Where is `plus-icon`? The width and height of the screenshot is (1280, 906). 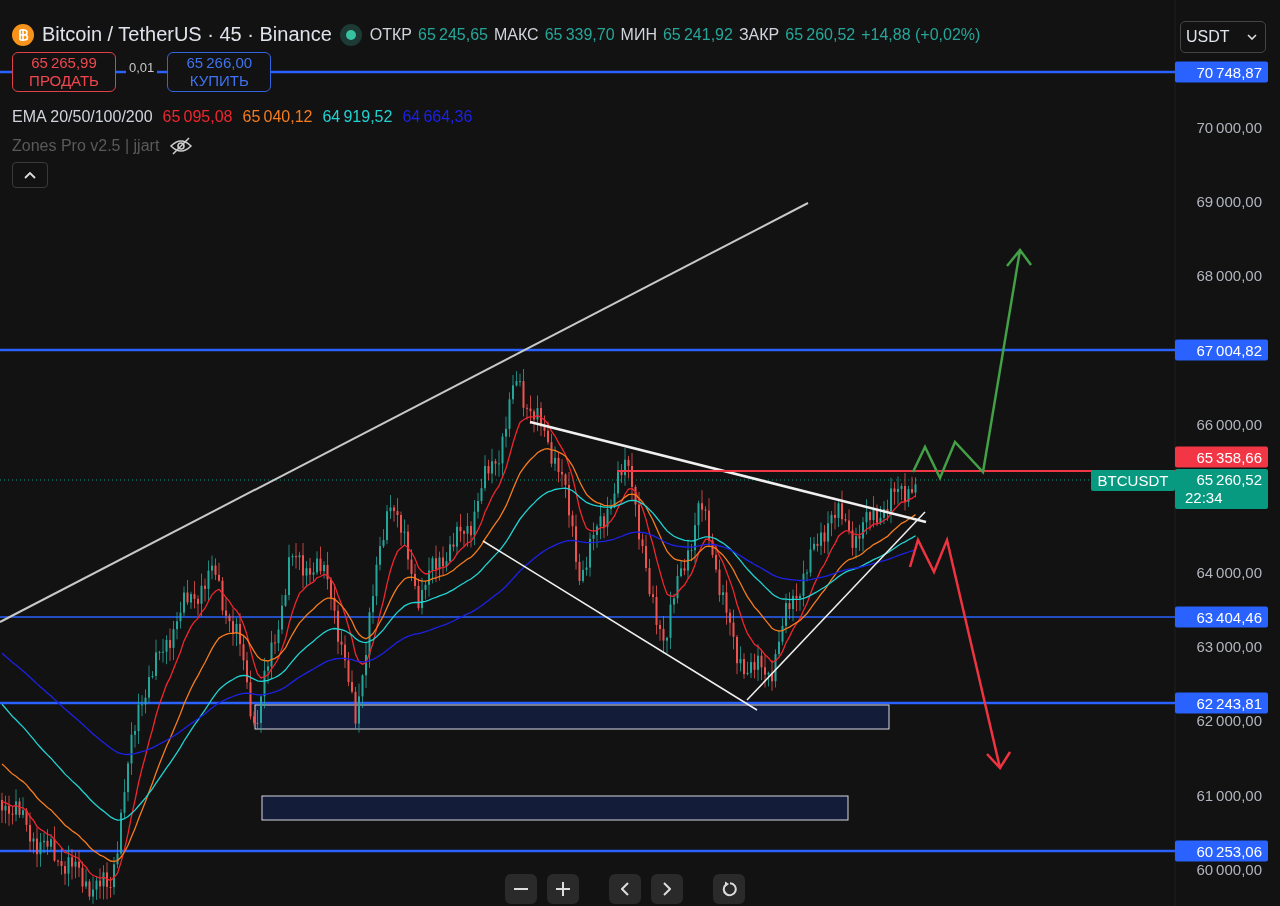 plus-icon is located at coordinates (563, 889).